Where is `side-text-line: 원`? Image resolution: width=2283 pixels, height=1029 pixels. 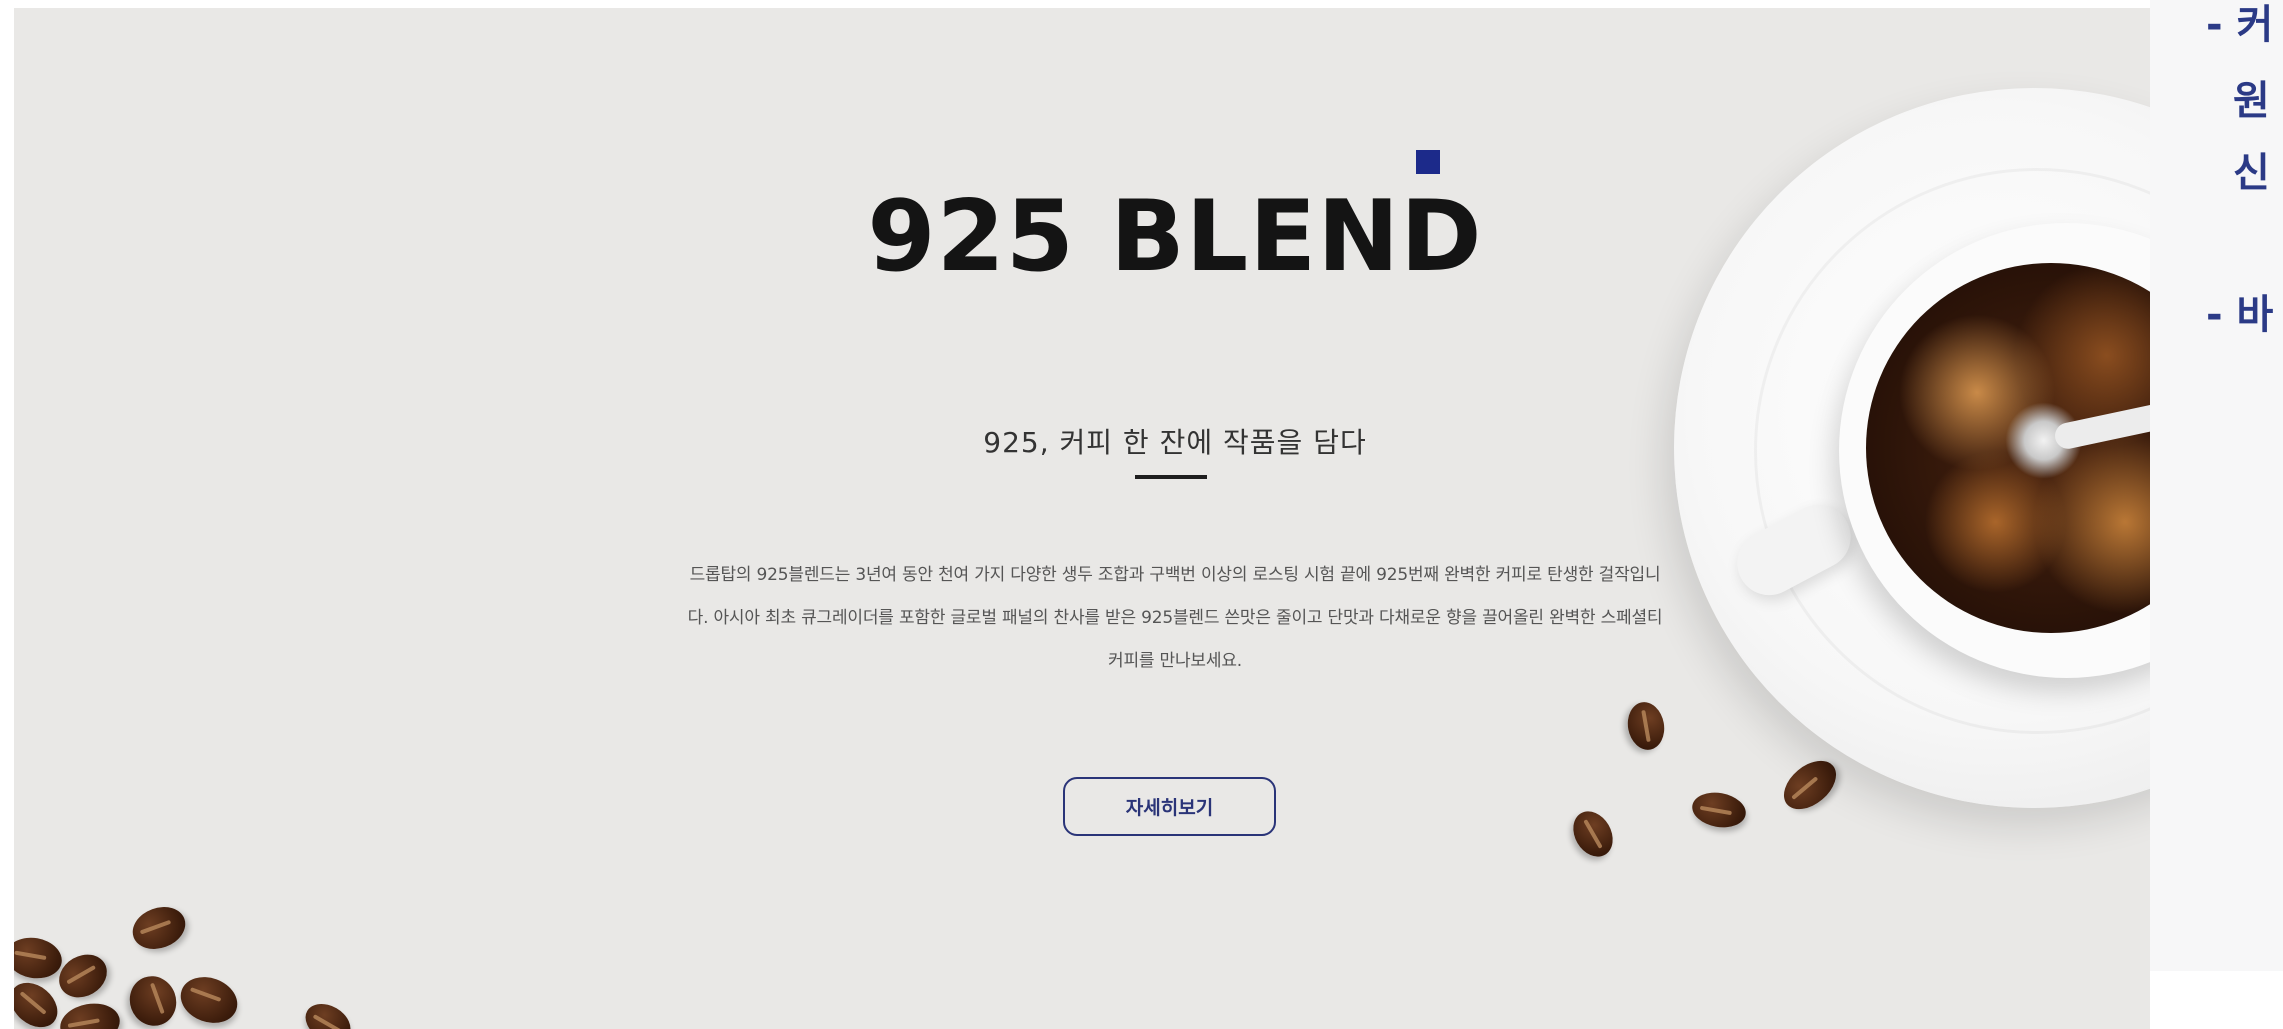 side-text-line: 원 is located at coordinates (2251, 101).